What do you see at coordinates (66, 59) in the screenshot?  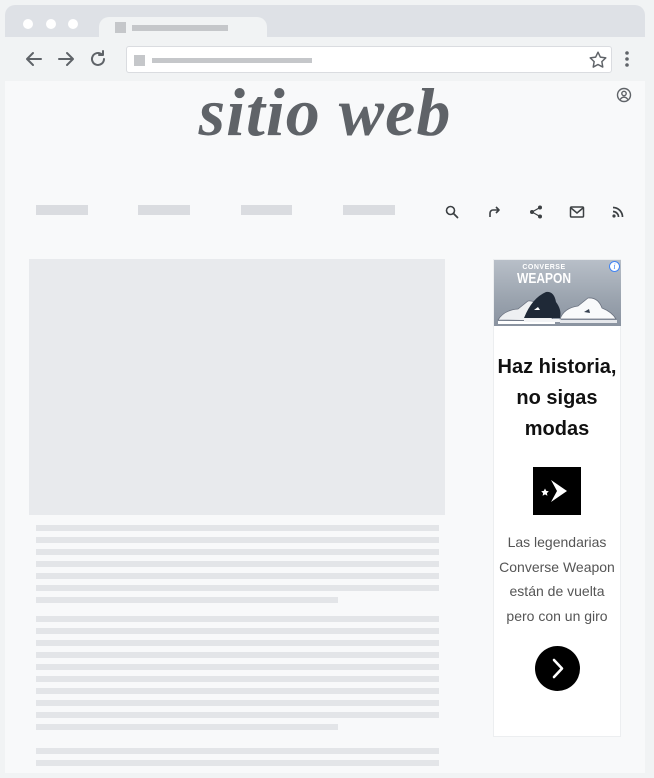 I see `forward-arrow-icon` at bounding box center [66, 59].